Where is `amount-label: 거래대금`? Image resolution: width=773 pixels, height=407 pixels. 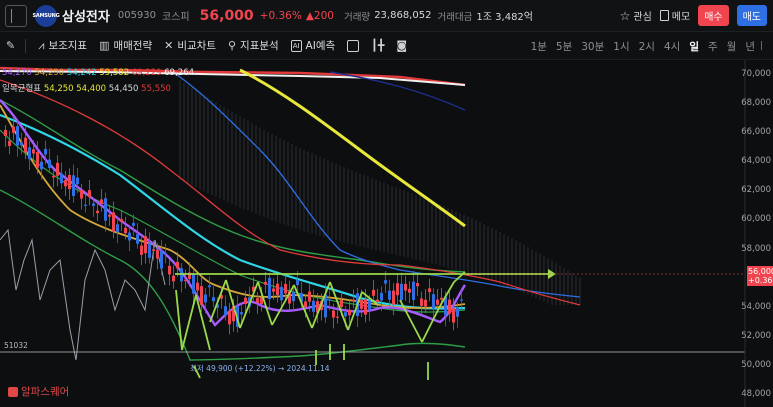
amount-label: 거래대금 is located at coordinates (455, 17).